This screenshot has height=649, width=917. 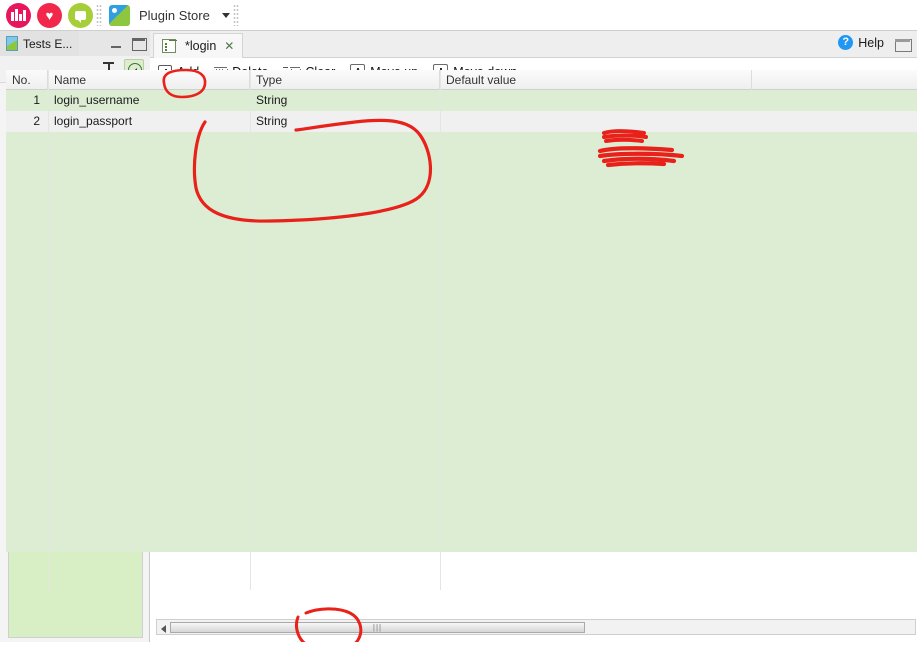 I want to click on window-bottom-strip, so click(x=458, y=645).